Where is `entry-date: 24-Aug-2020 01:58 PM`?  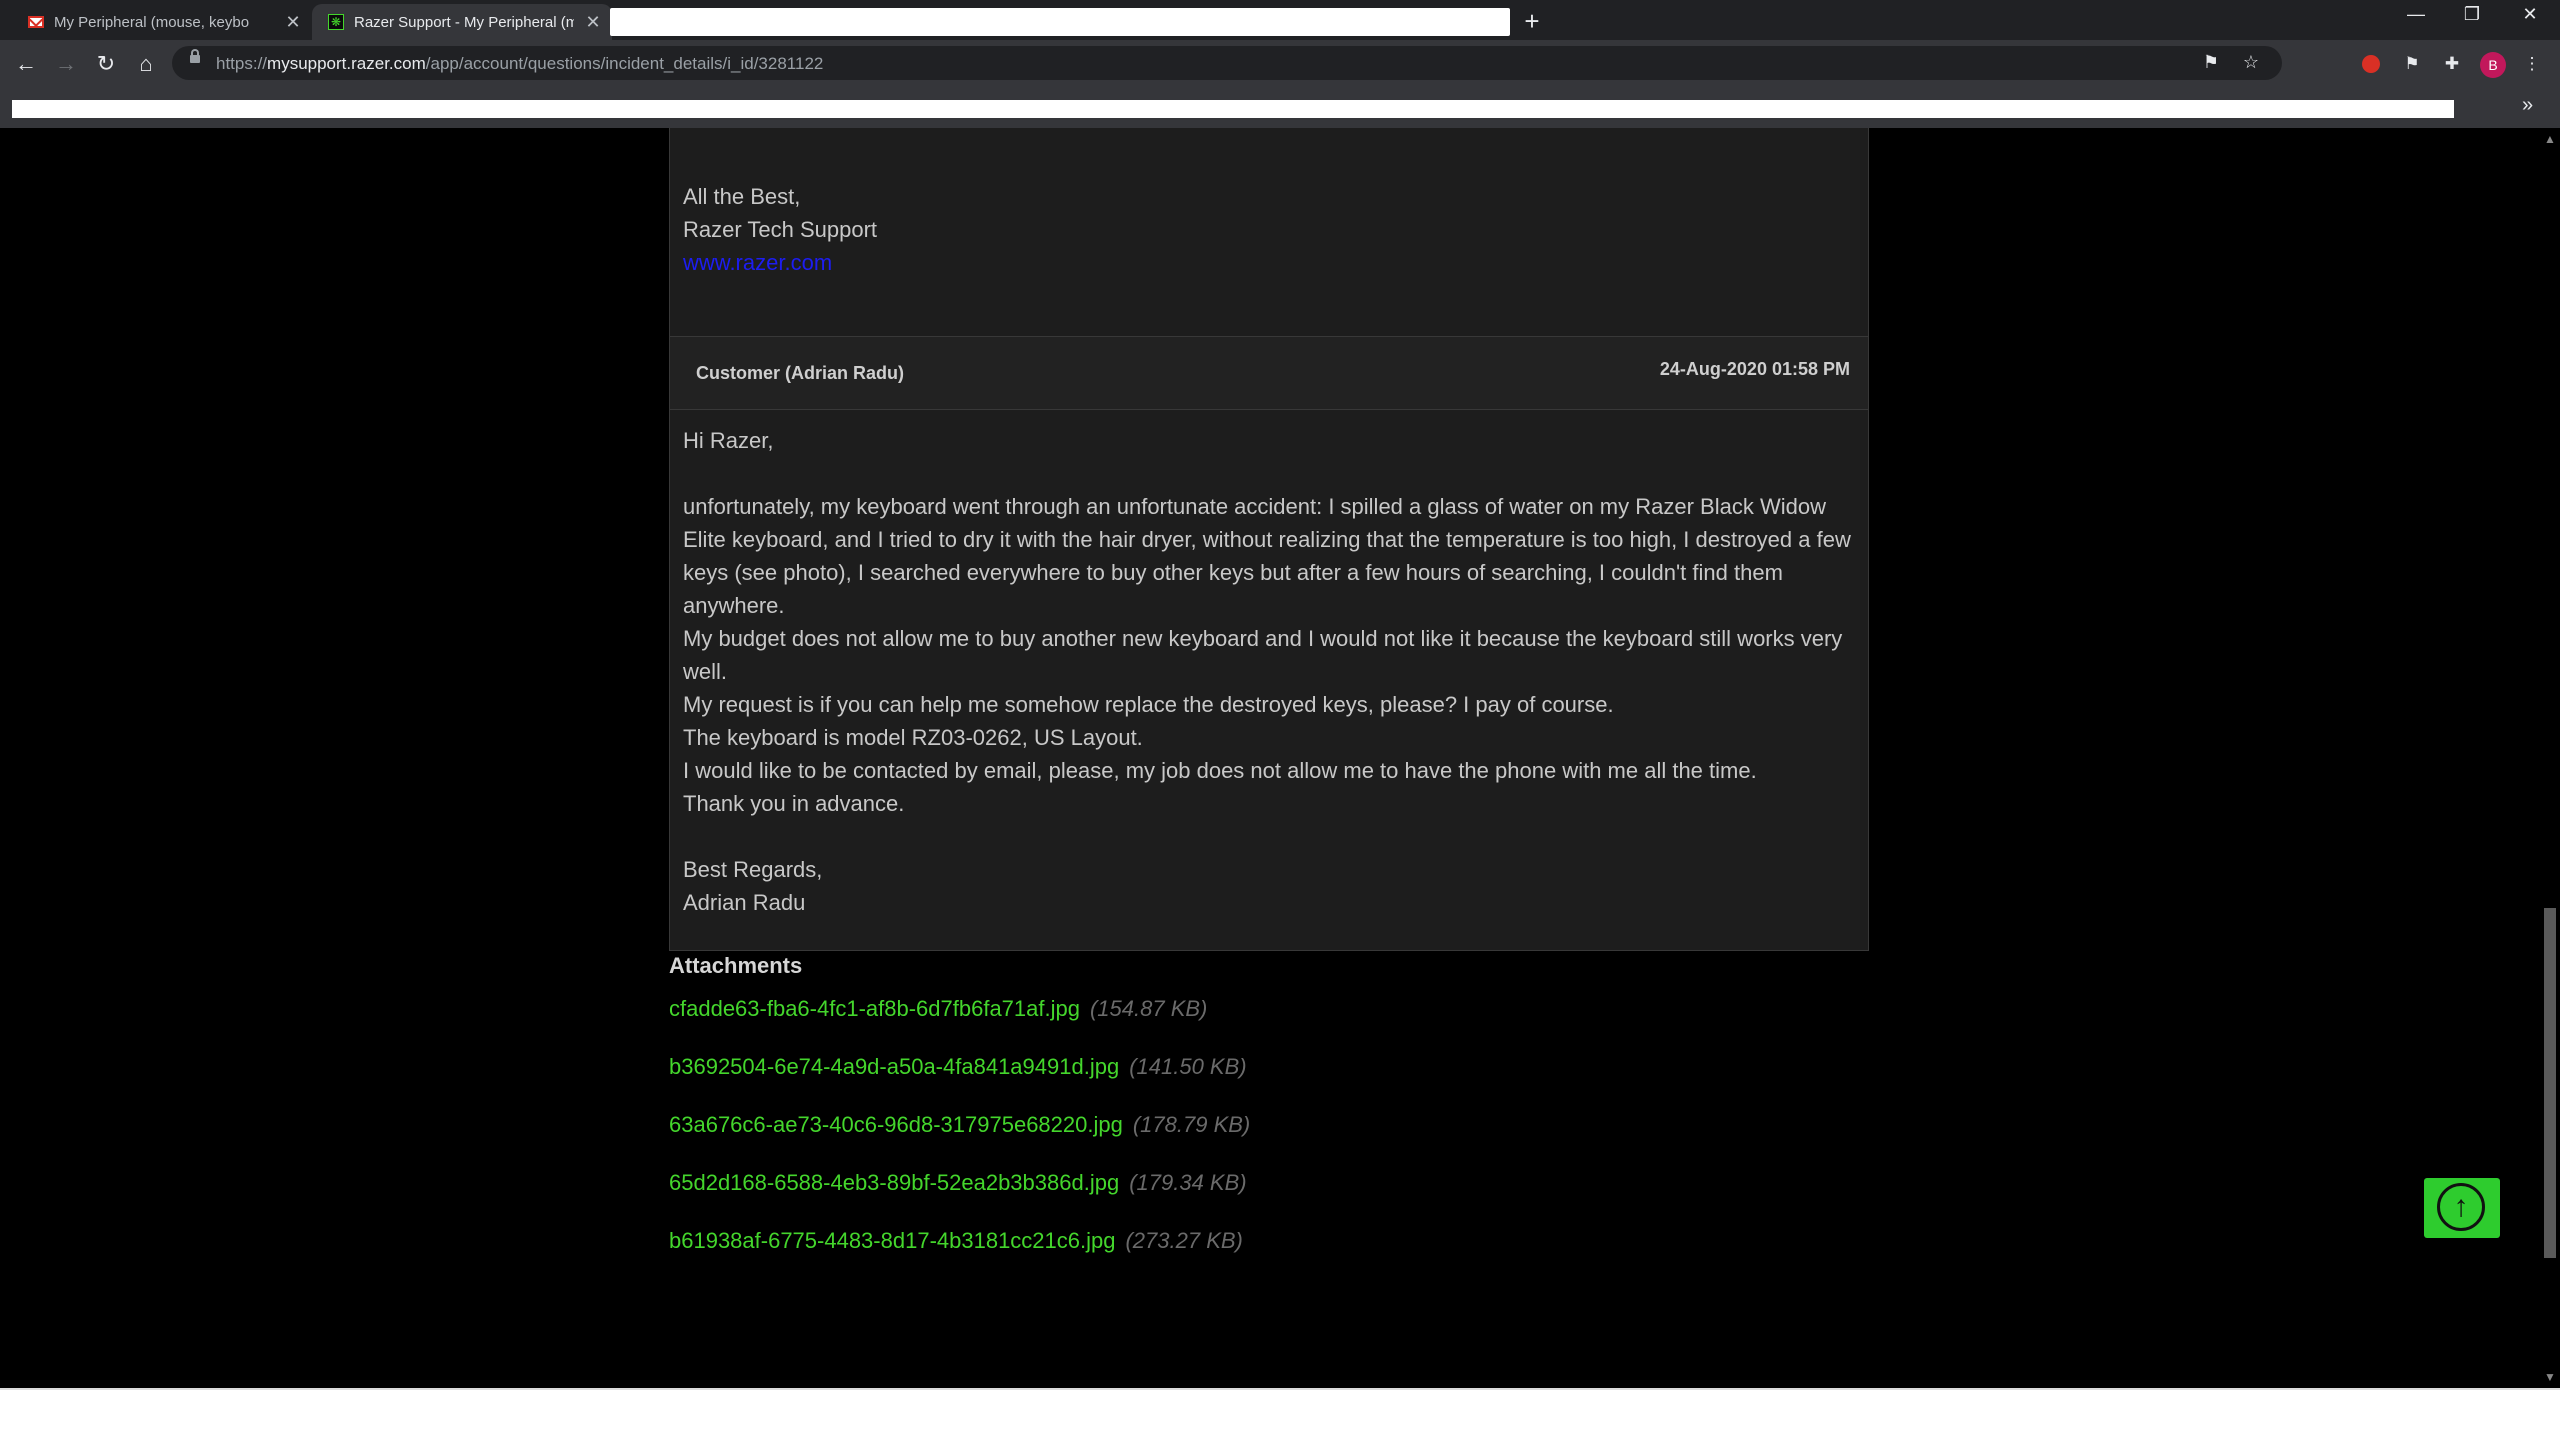
entry-date: 24-Aug-2020 01:58 PM is located at coordinates (1754, 369).